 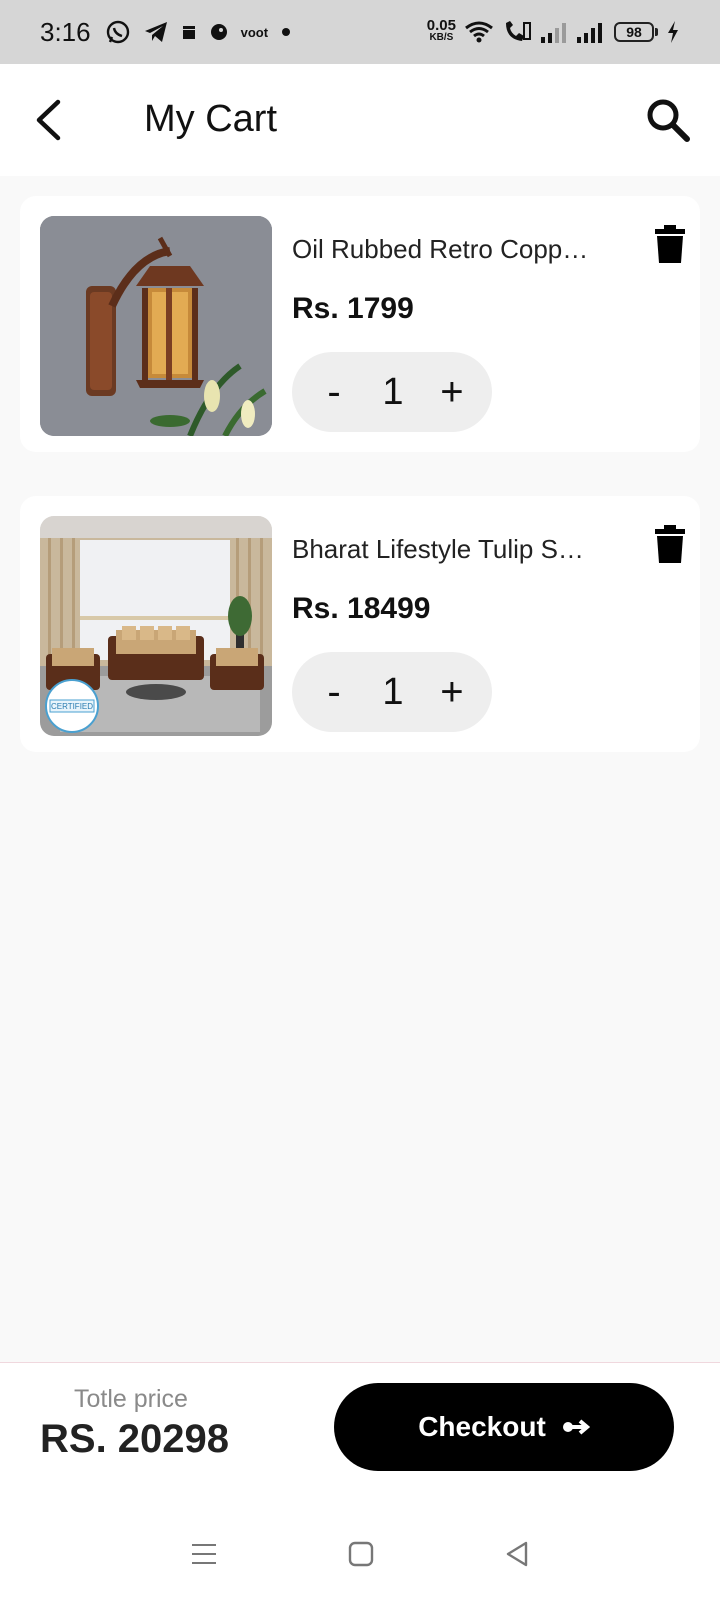 I want to click on telegram-icon, so click(x=156, y=32).